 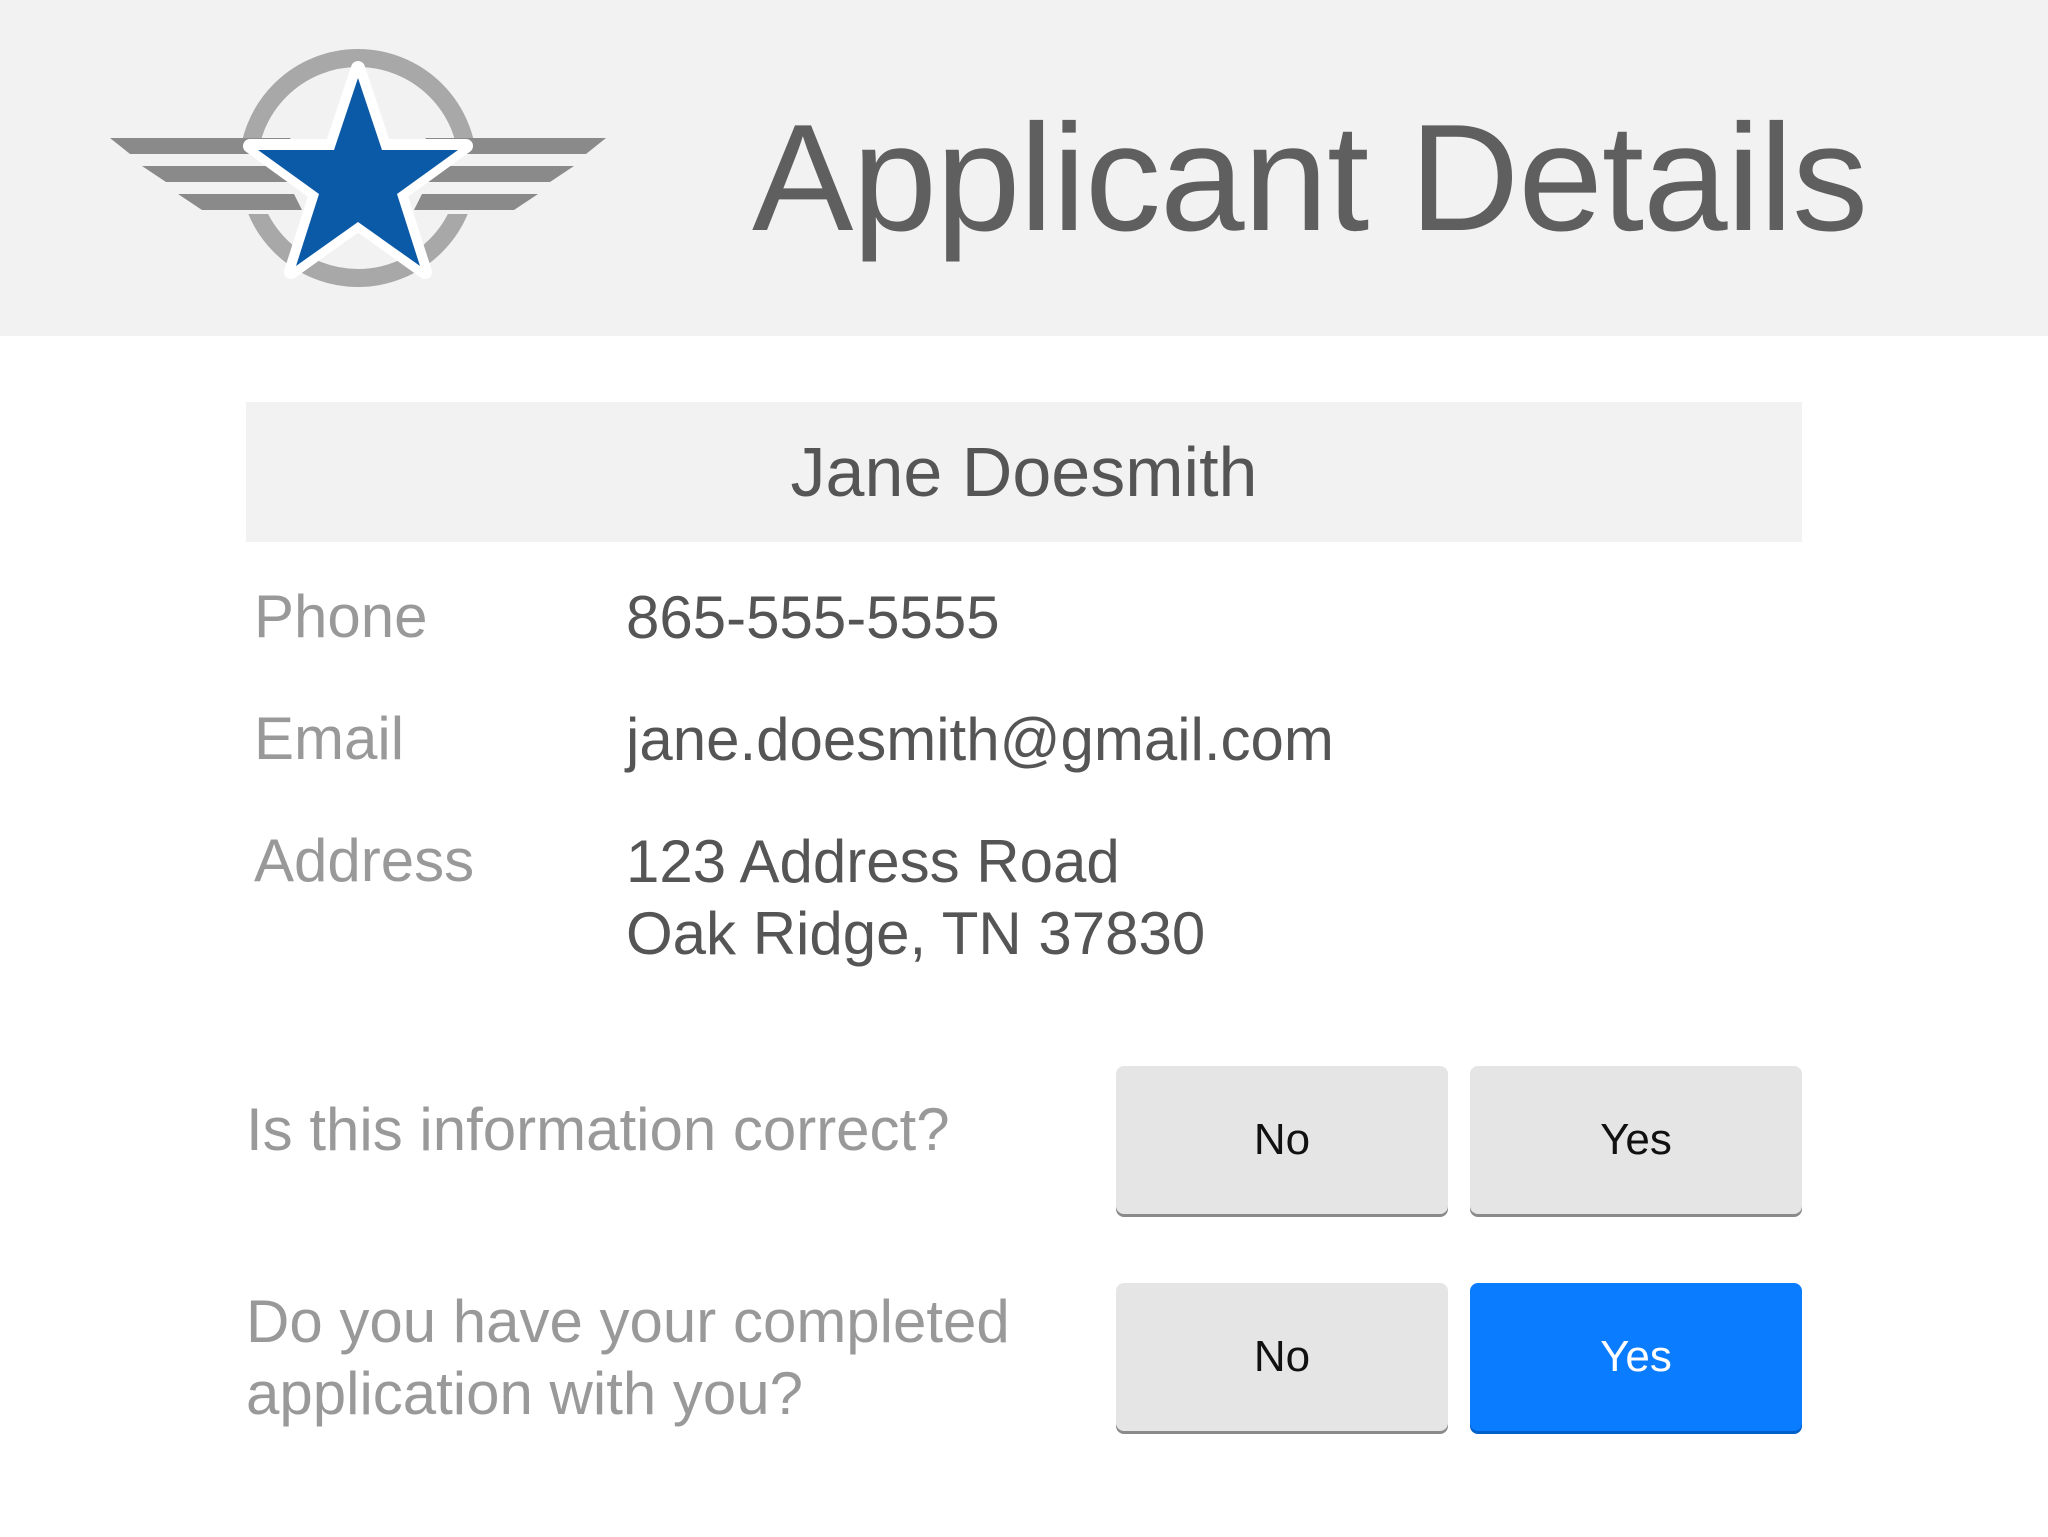 I want to click on phone-label: Phone, so click(x=341, y=616).